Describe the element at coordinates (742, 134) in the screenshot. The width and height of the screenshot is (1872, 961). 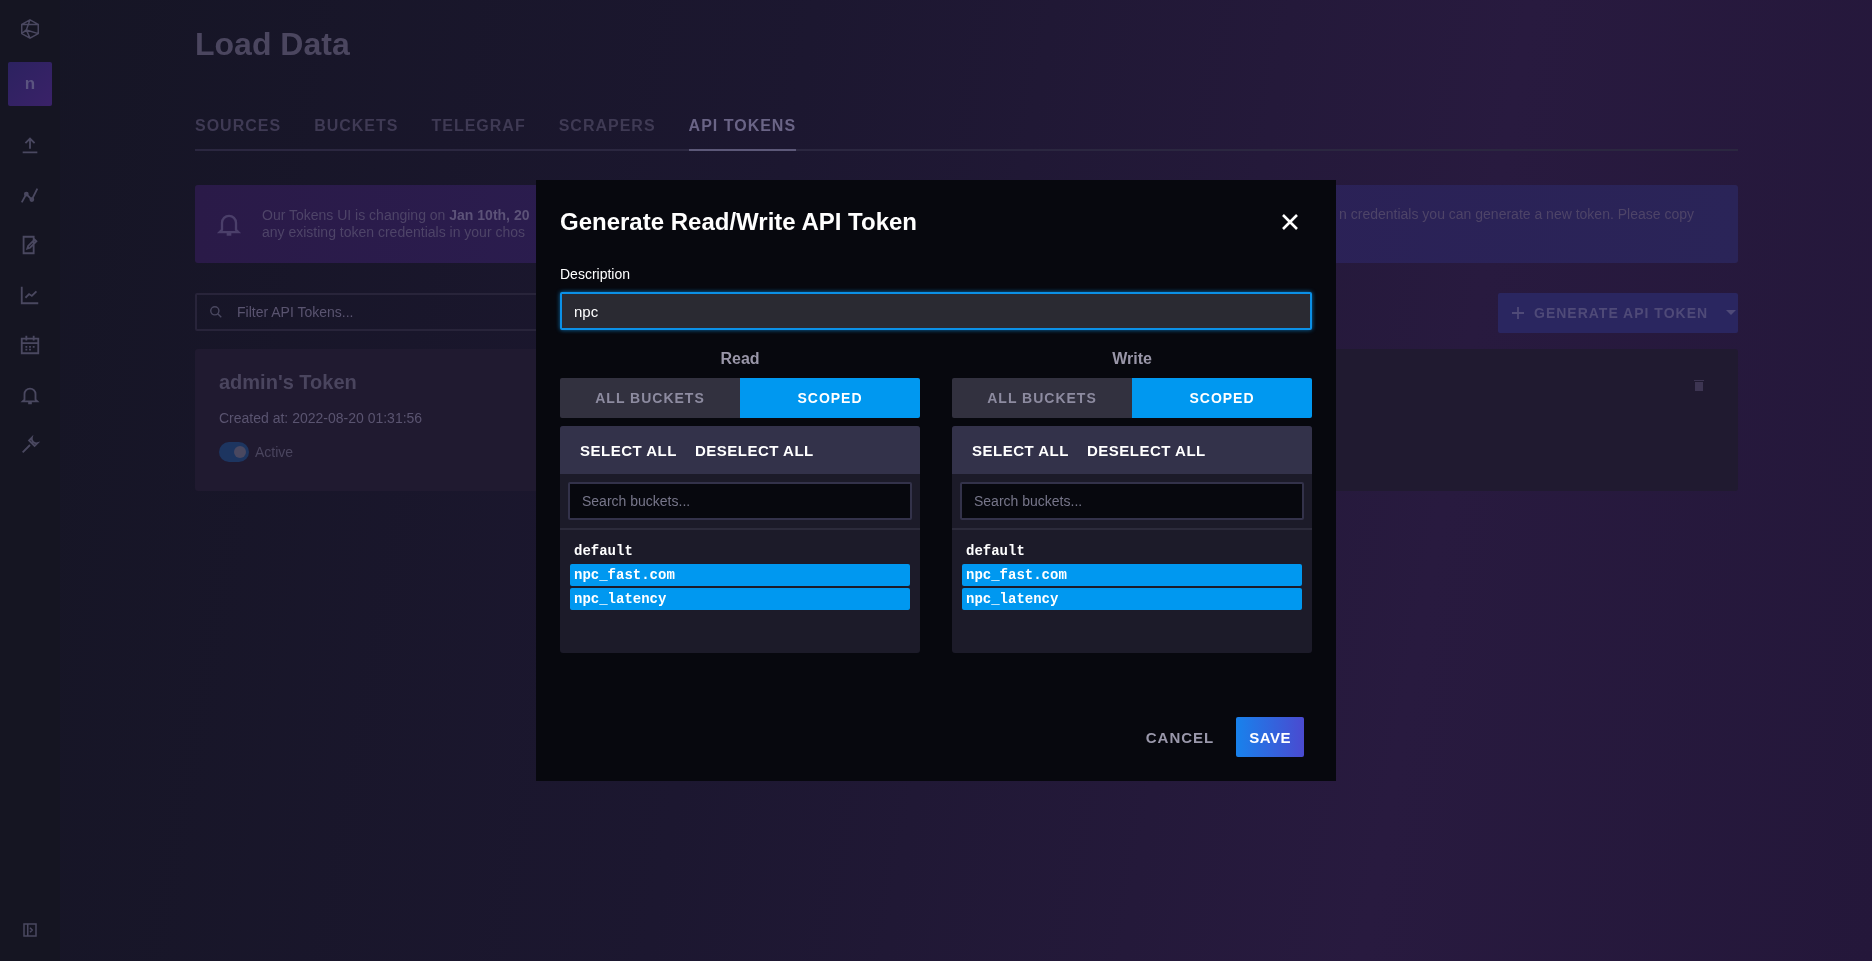
I see `tab: API TOKENS` at that location.